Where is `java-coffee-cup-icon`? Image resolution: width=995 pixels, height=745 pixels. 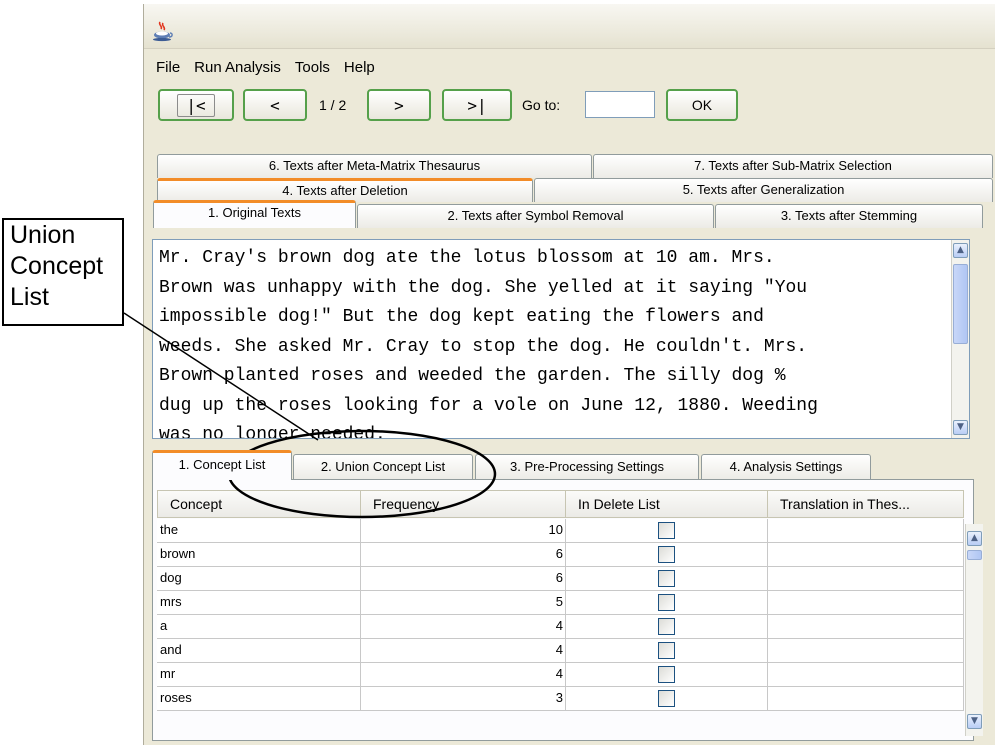
java-coffee-cup-icon is located at coordinates (163, 31).